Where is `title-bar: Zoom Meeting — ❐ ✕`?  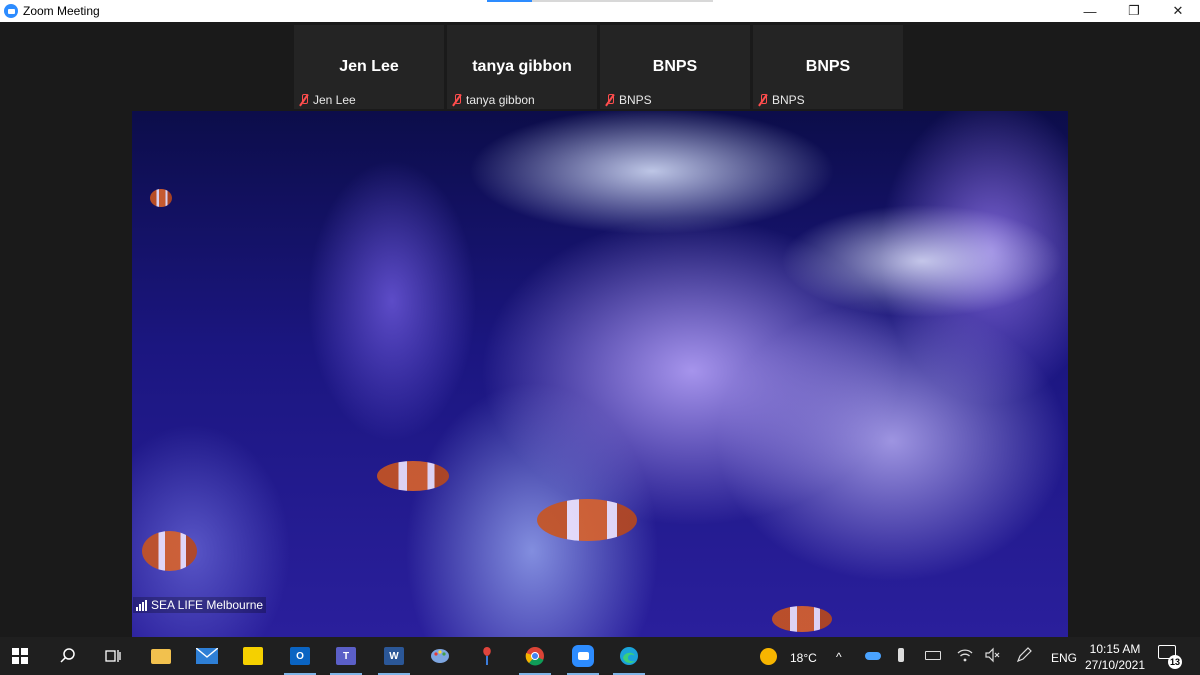 title-bar: Zoom Meeting — ❐ ✕ is located at coordinates (600, 11).